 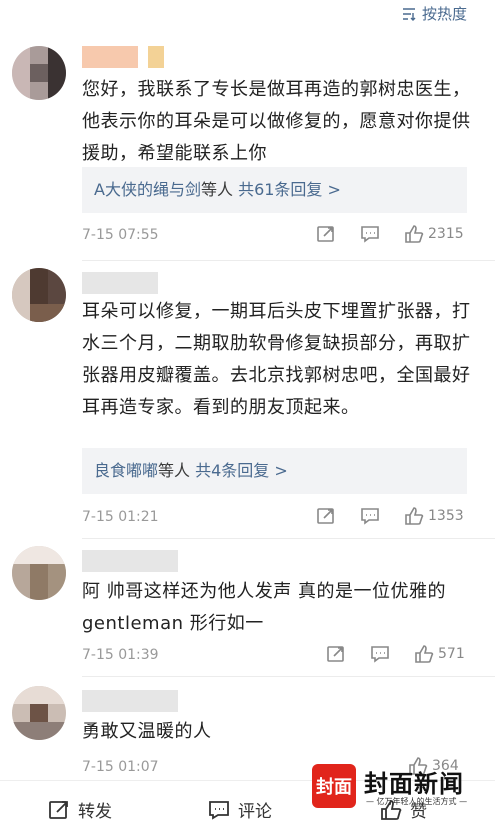 I want to click on like-count: 2315, so click(x=446, y=234).